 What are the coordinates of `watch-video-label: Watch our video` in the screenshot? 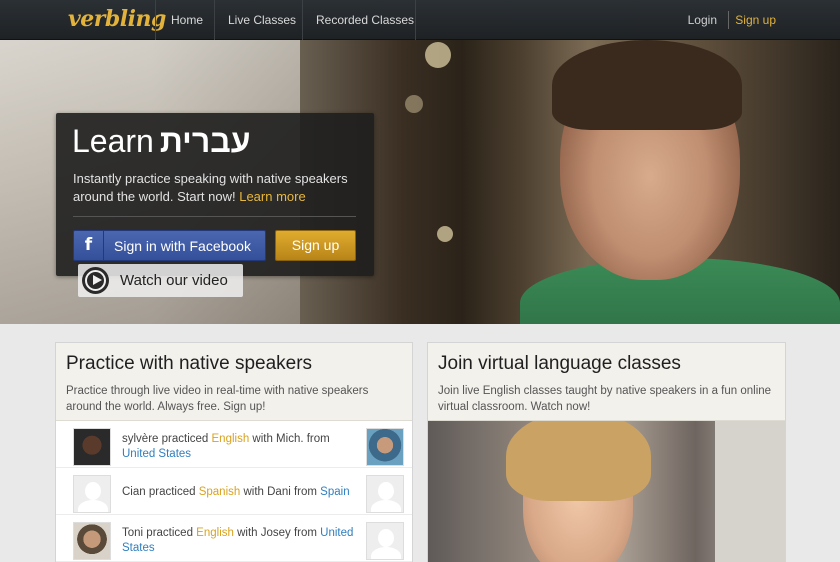 It's located at (174, 280).